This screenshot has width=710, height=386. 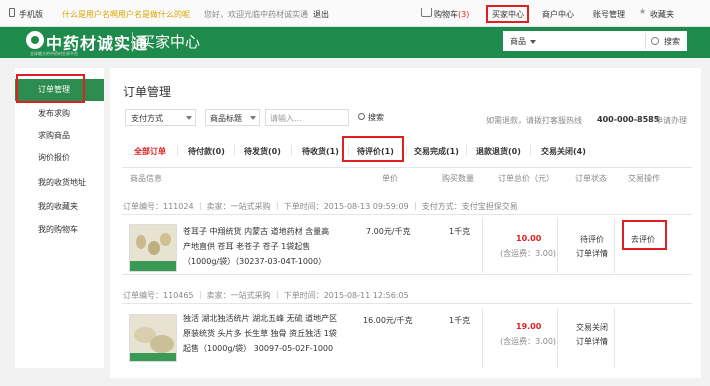 I want to click on tab-pending-payment: 待付款(0), so click(x=206, y=151).